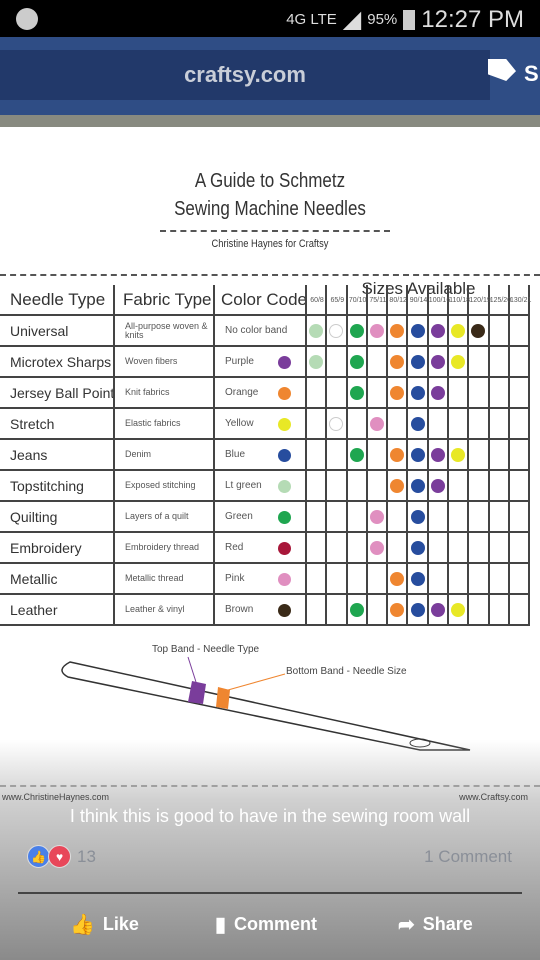  Describe the element at coordinates (265, 610) in the screenshot. I see `table-row: Leather Leather & vinyl Brown` at that location.